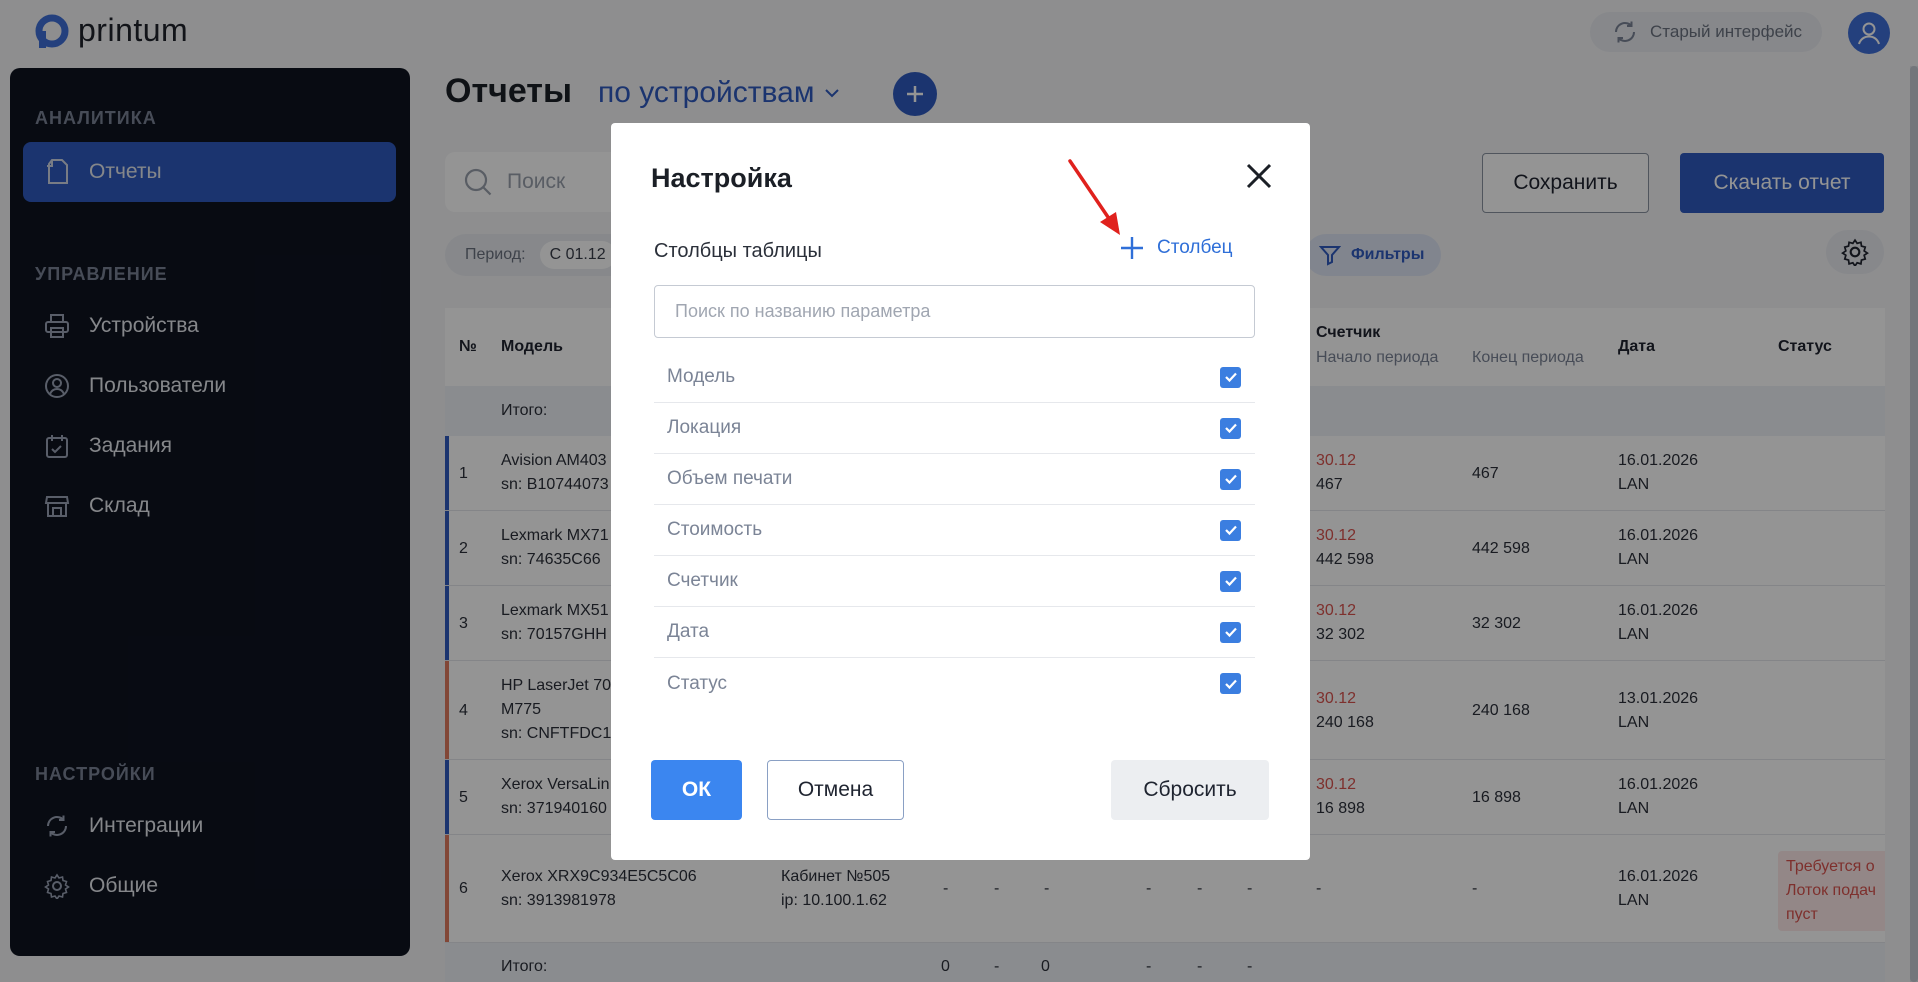  I want to click on ok-button: ОК, so click(696, 790).